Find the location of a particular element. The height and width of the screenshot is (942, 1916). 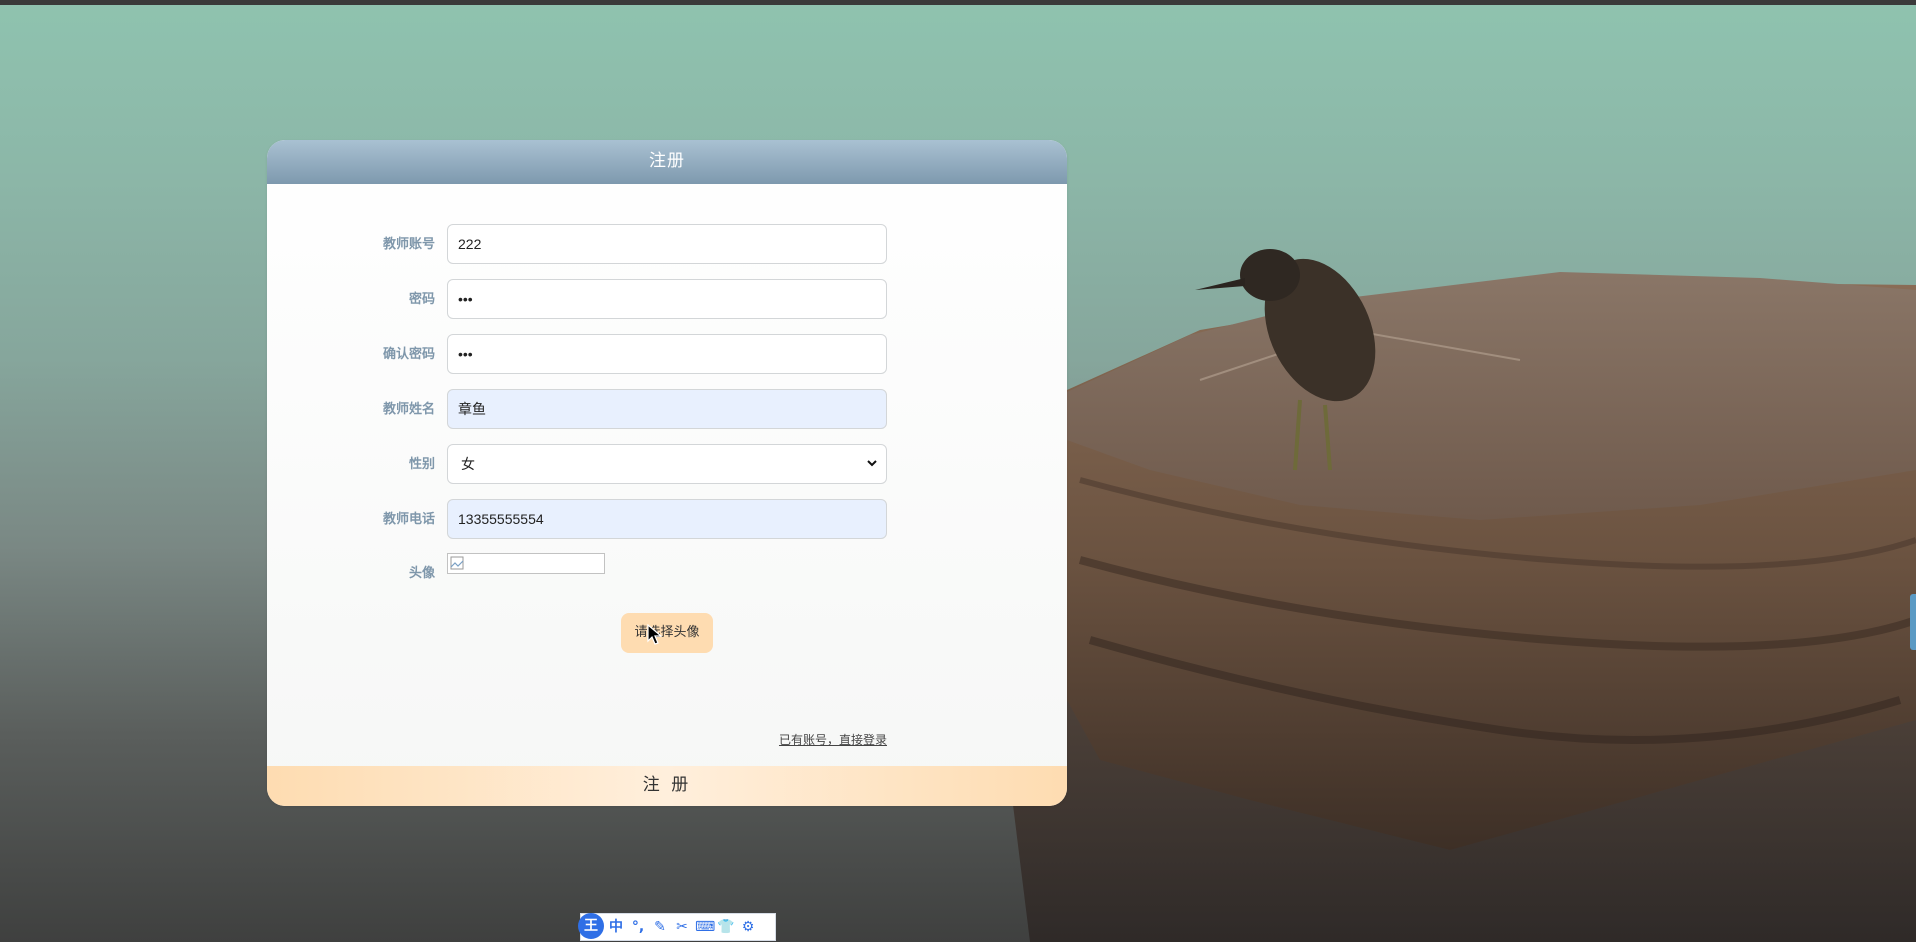

name-row: 教师姓名 章鱼 is located at coordinates (667, 409).